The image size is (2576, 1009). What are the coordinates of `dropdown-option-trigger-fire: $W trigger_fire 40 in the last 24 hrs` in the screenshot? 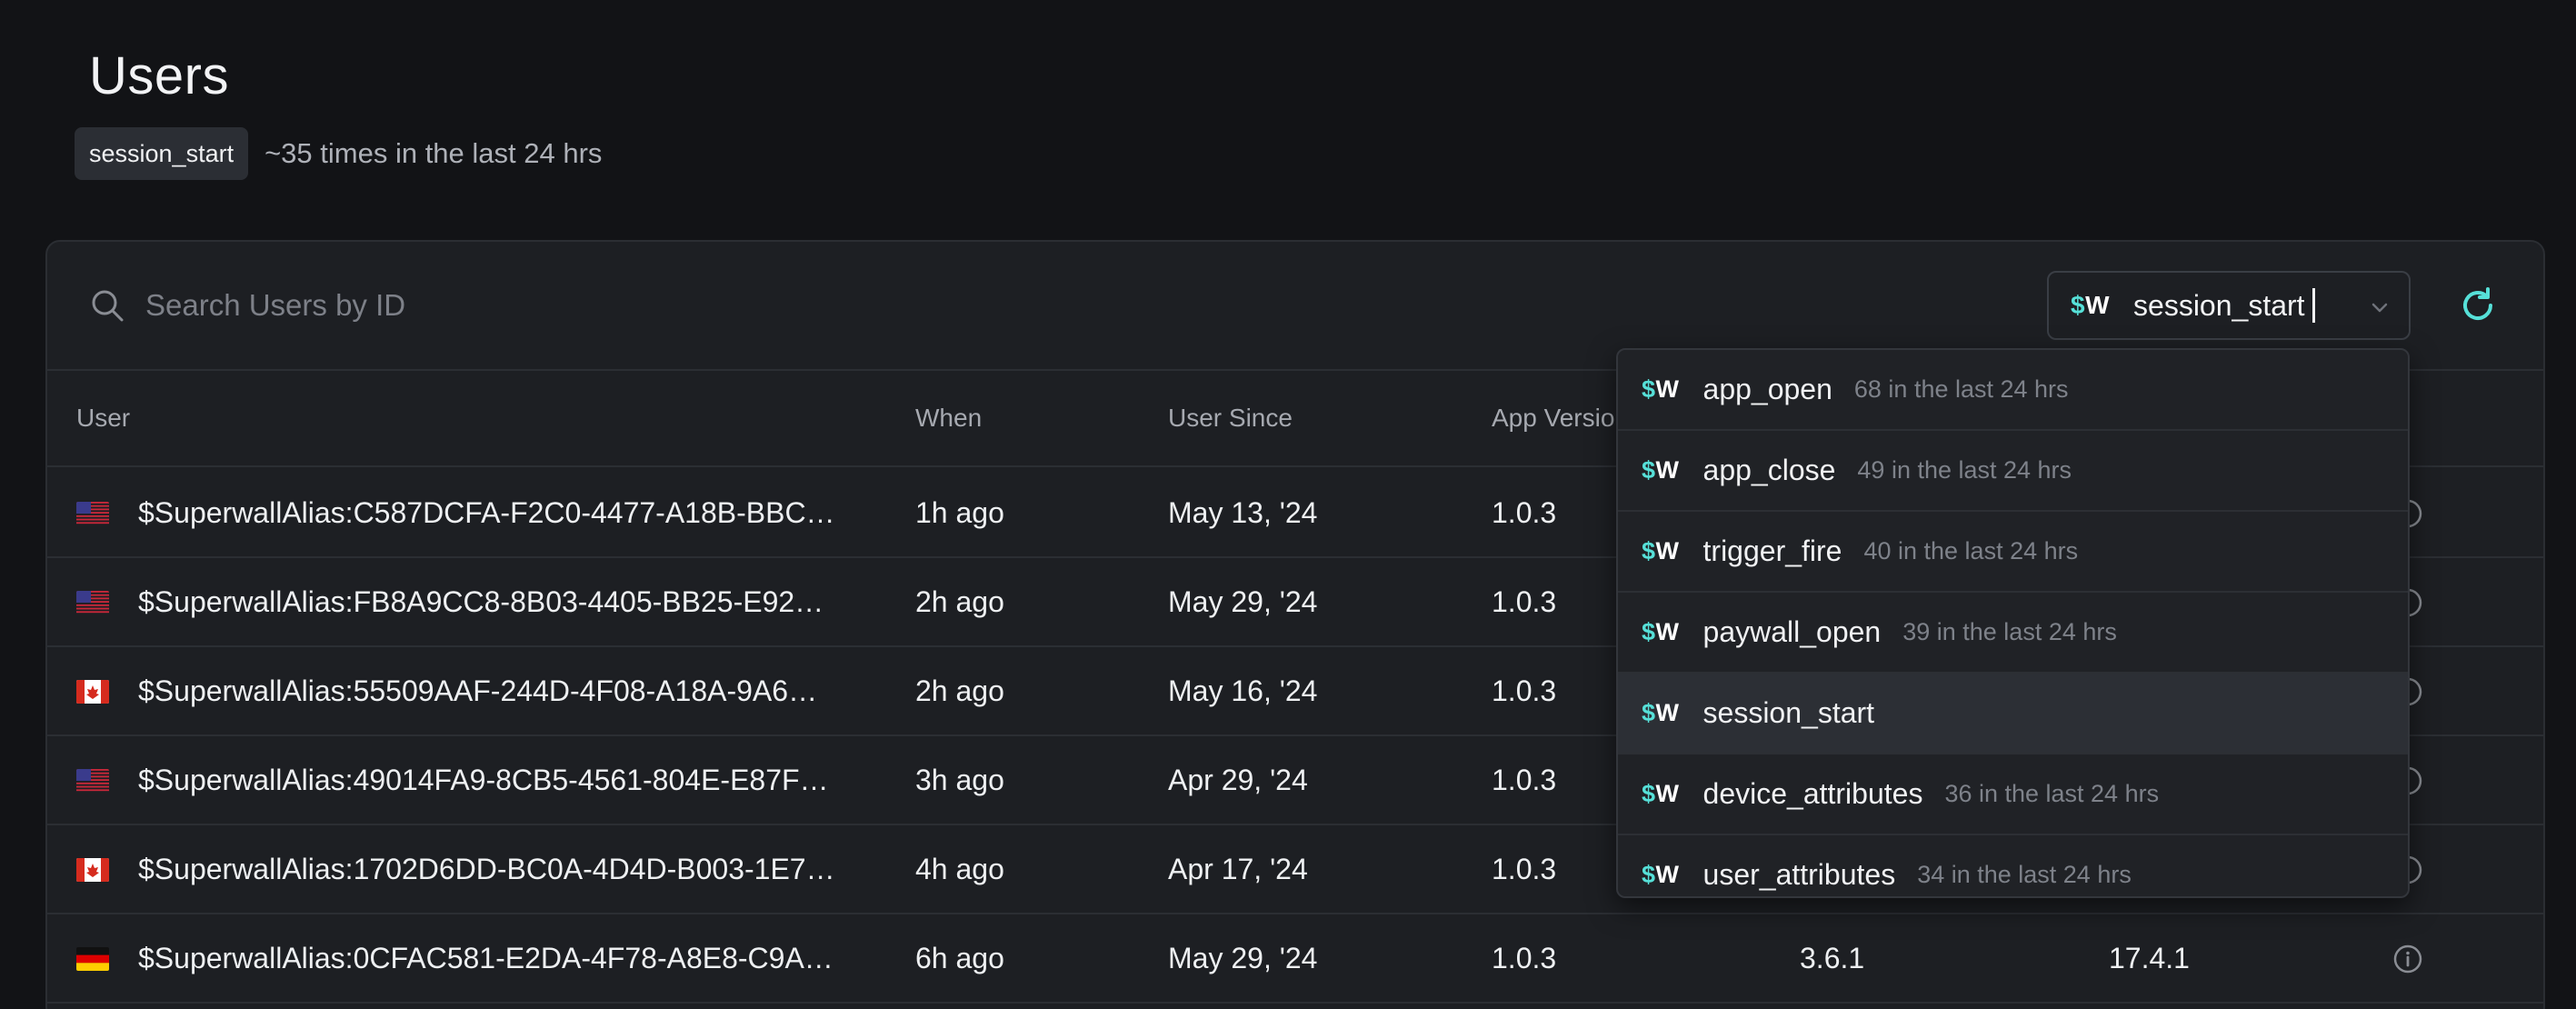 It's located at (2013, 553).